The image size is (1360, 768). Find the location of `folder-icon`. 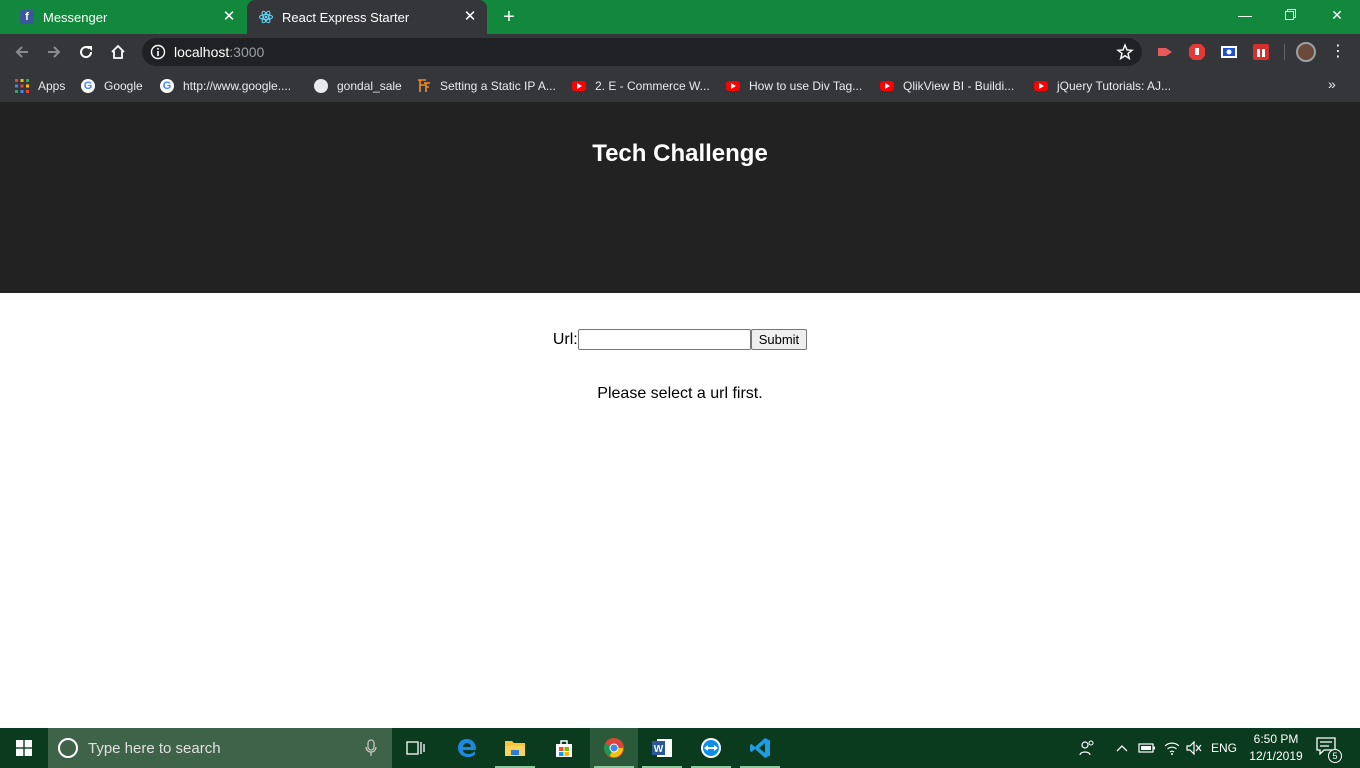

folder-icon is located at coordinates (515, 748).